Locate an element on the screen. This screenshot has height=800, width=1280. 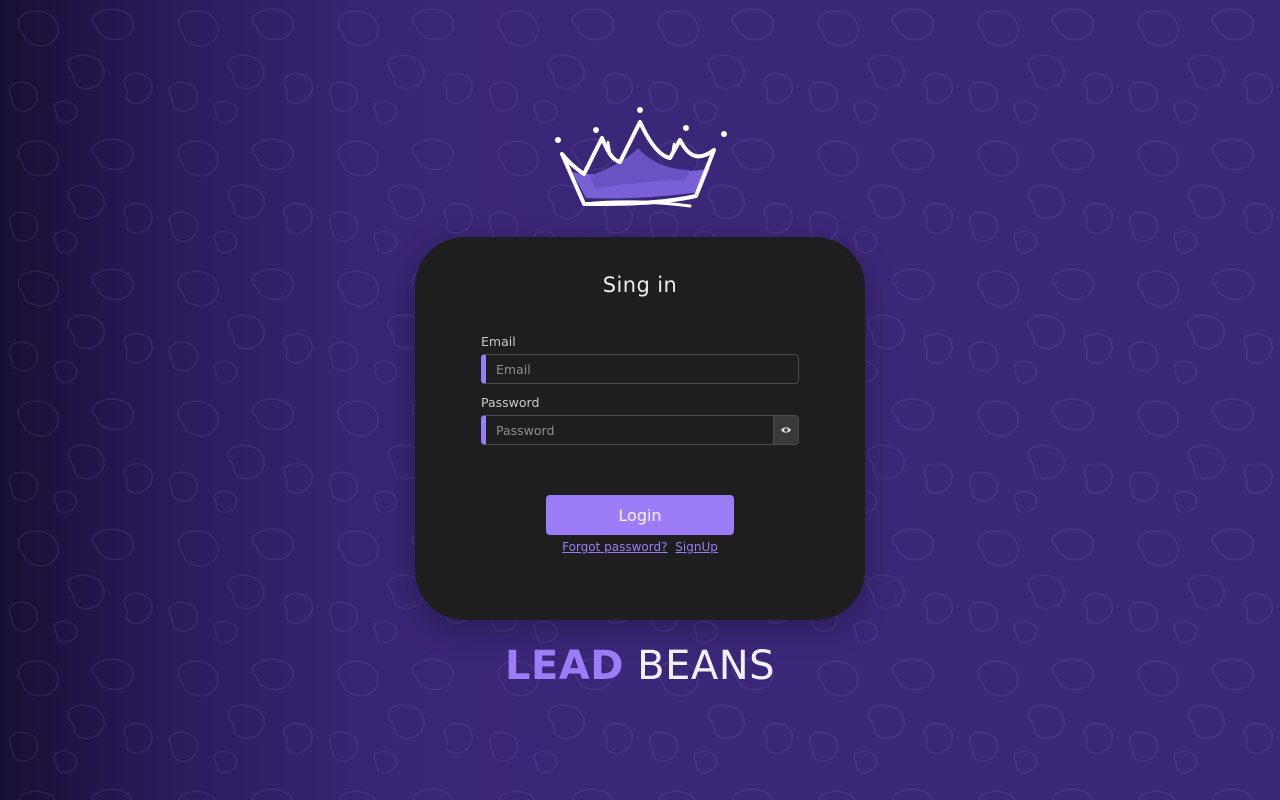
login-button: Login is located at coordinates (640, 515).